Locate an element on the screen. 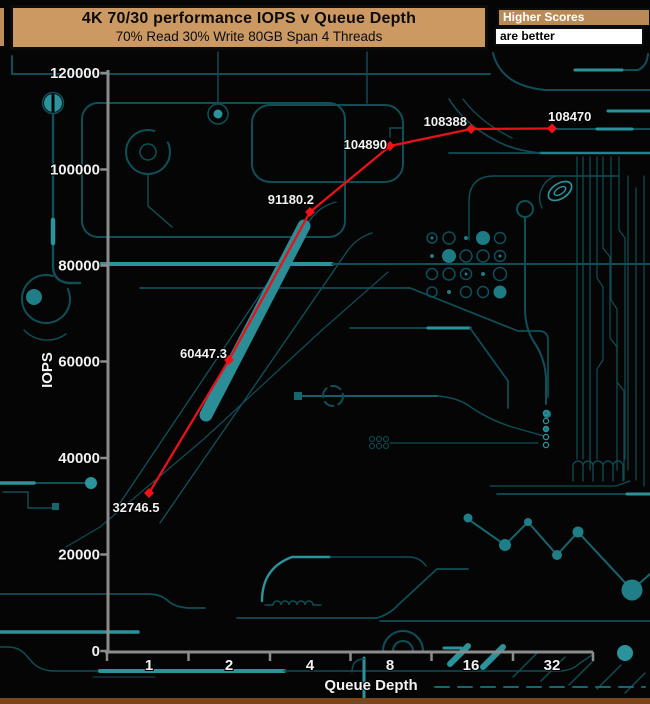 This screenshot has width=650, height=704. page-subtitle: 70% Read 30% Write 80GB Span 4 Threads is located at coordinates (249, 36).